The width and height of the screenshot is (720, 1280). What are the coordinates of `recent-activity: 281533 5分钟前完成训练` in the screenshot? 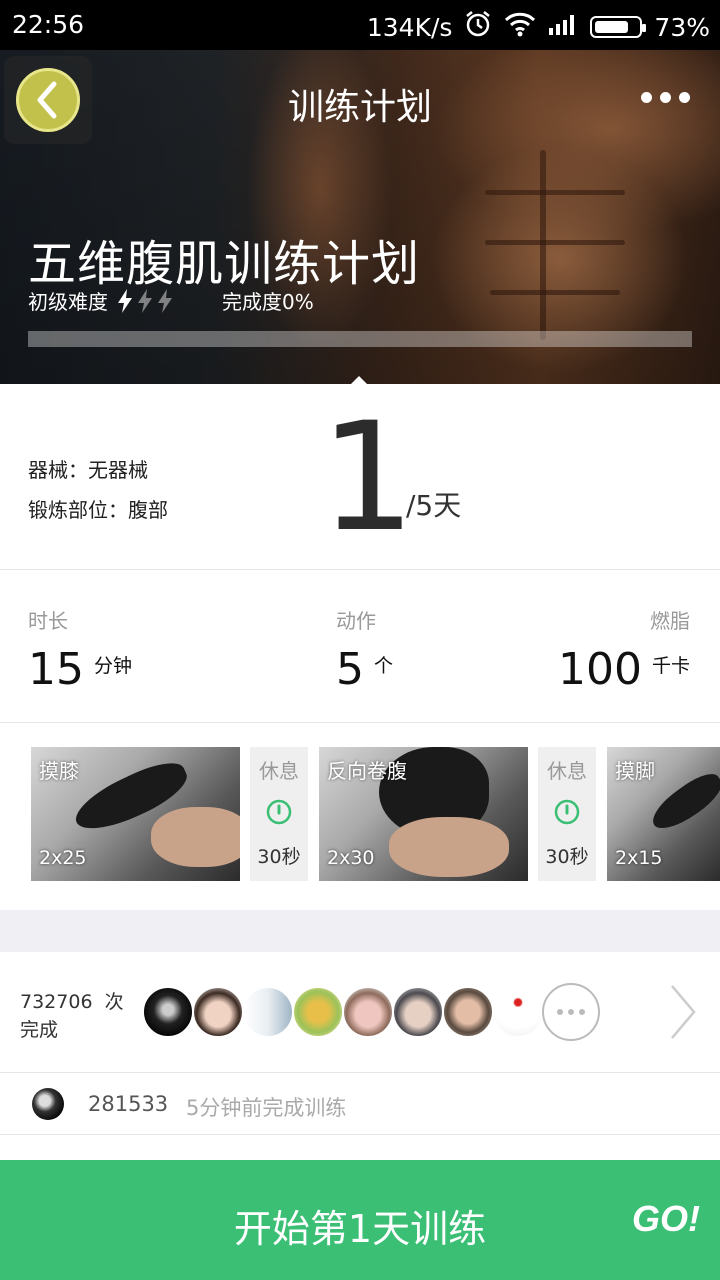 It's located at (360, 1104).